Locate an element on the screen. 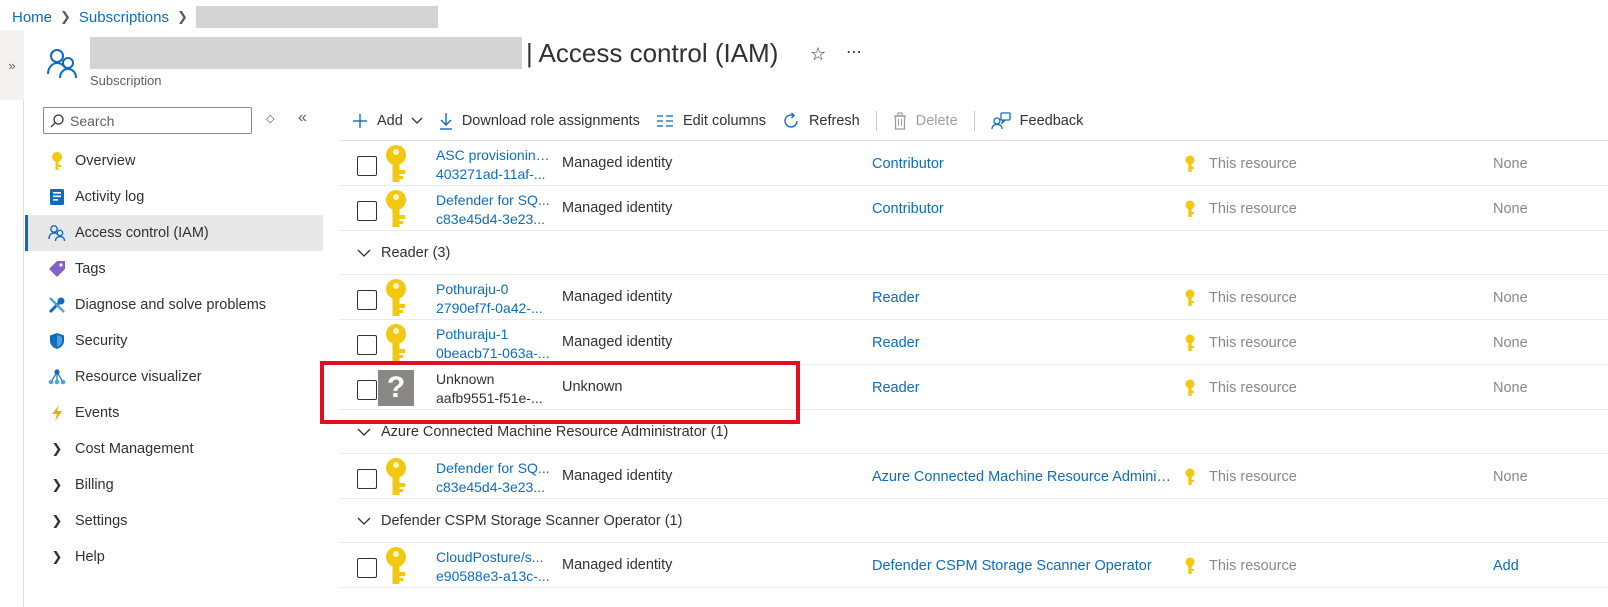 The height and width of the screenshot is (607, 1608). columns-icon is located at coordinates (665, 121).